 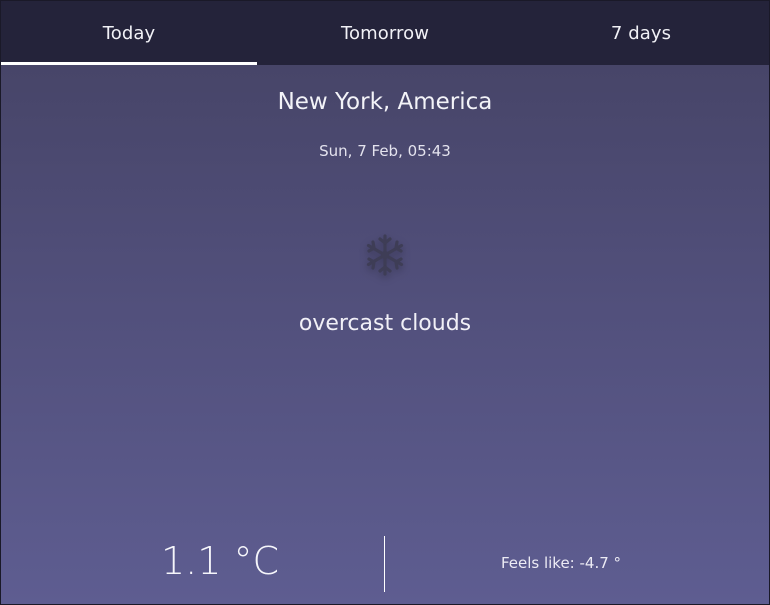 I want to click on tab-today-label: Today, so click(x=129, y=33).